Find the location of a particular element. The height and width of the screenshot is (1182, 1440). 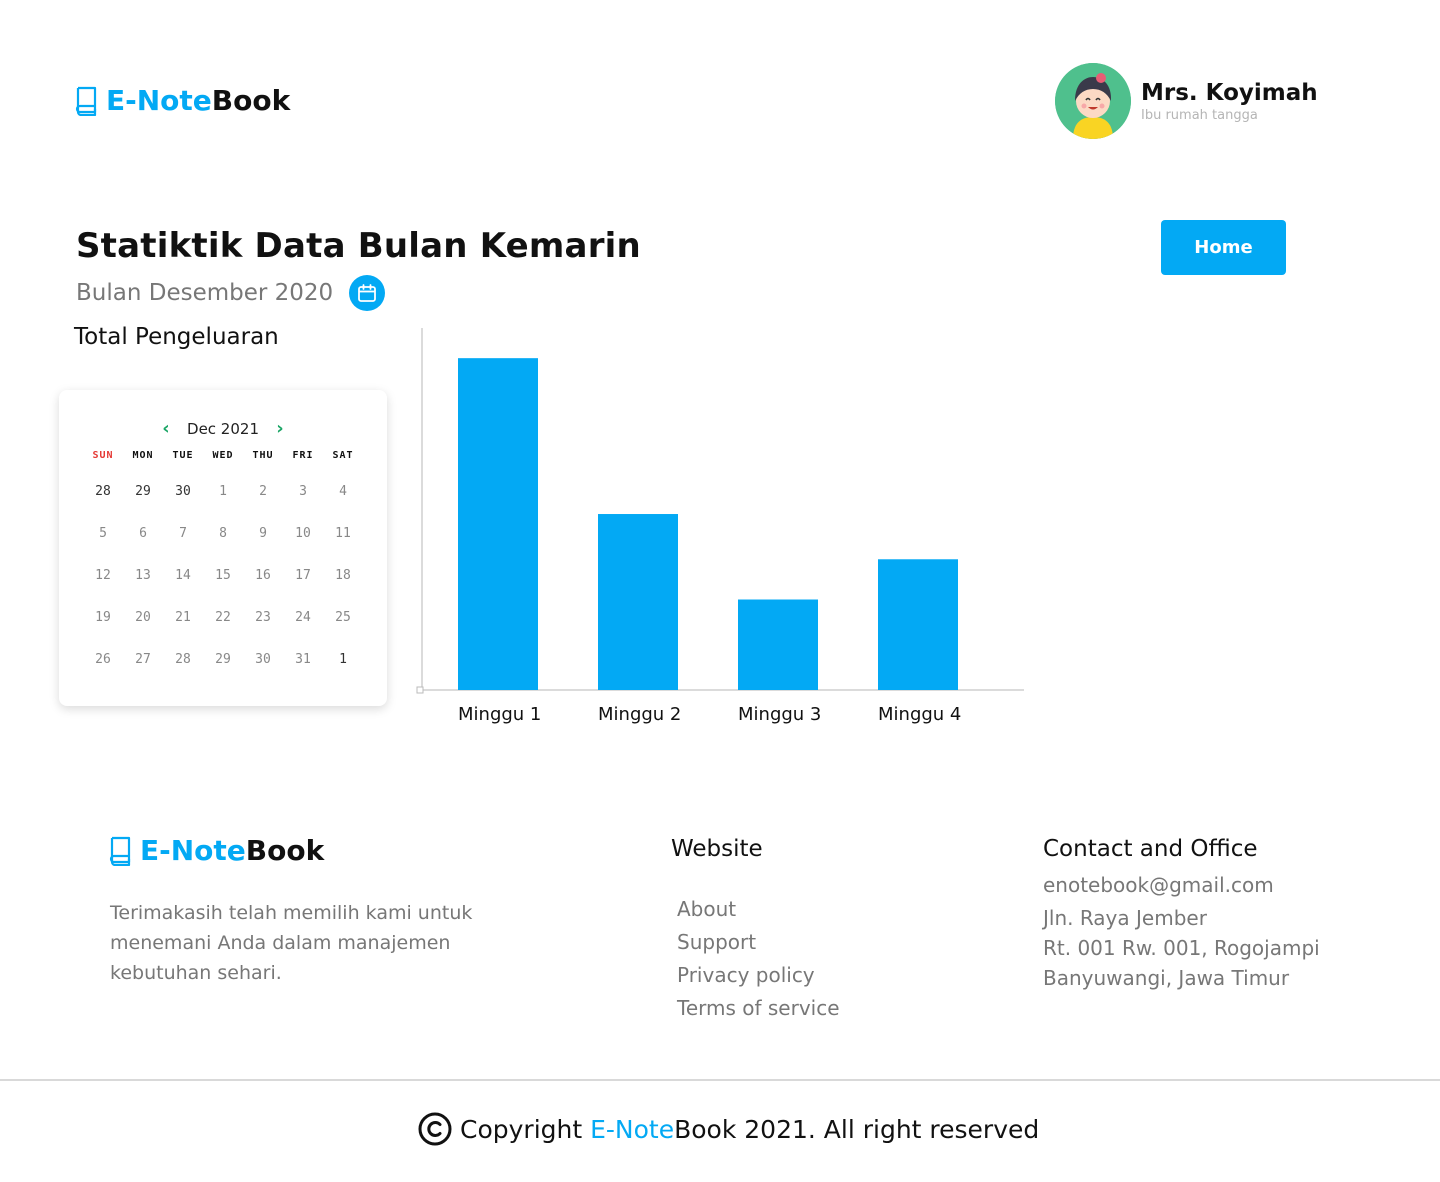

calendar-day: 5 is located at coordinates (103, 533).